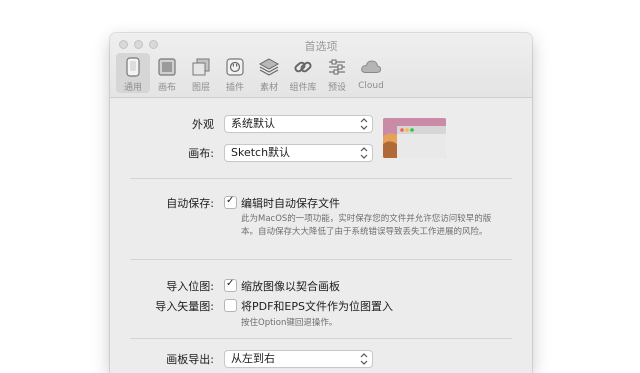  Describe the element at coordinates (269, 66) in the screenshot. I see `stack-icon` at that location.